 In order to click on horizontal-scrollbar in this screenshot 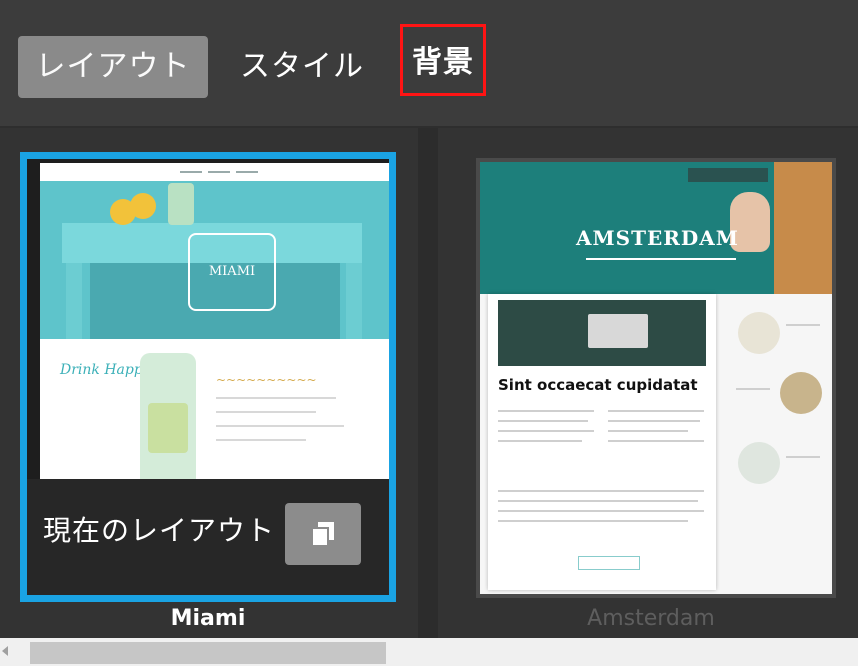, I will do `click(429, 652)`.